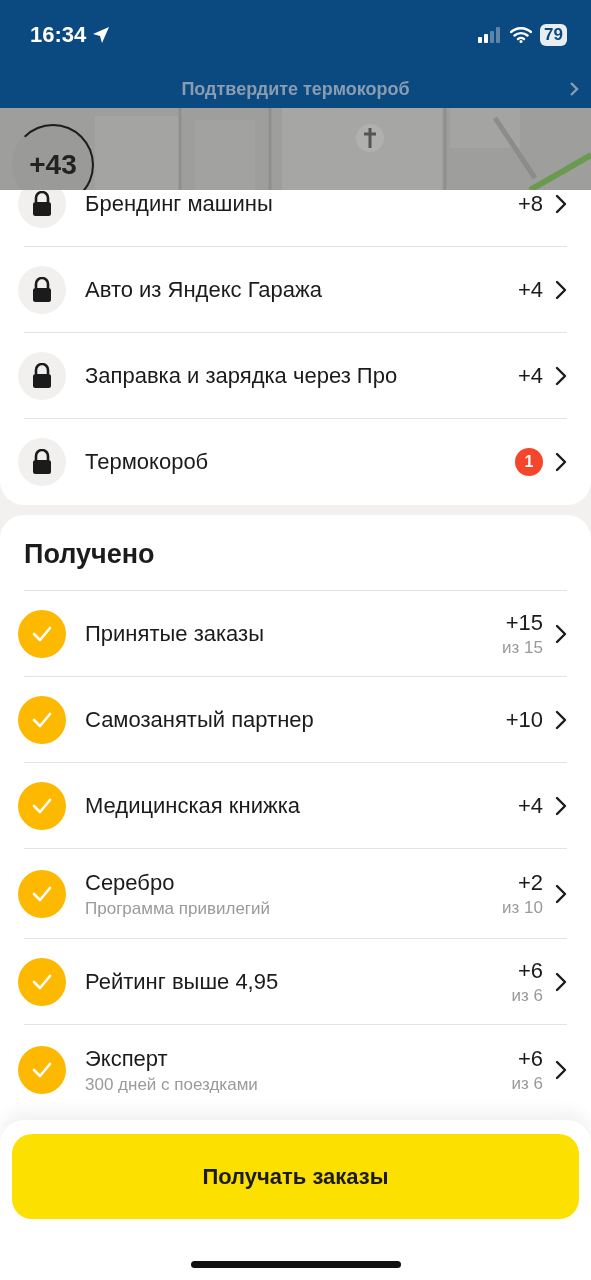  I want to click on points: +15, so click(524, 623).